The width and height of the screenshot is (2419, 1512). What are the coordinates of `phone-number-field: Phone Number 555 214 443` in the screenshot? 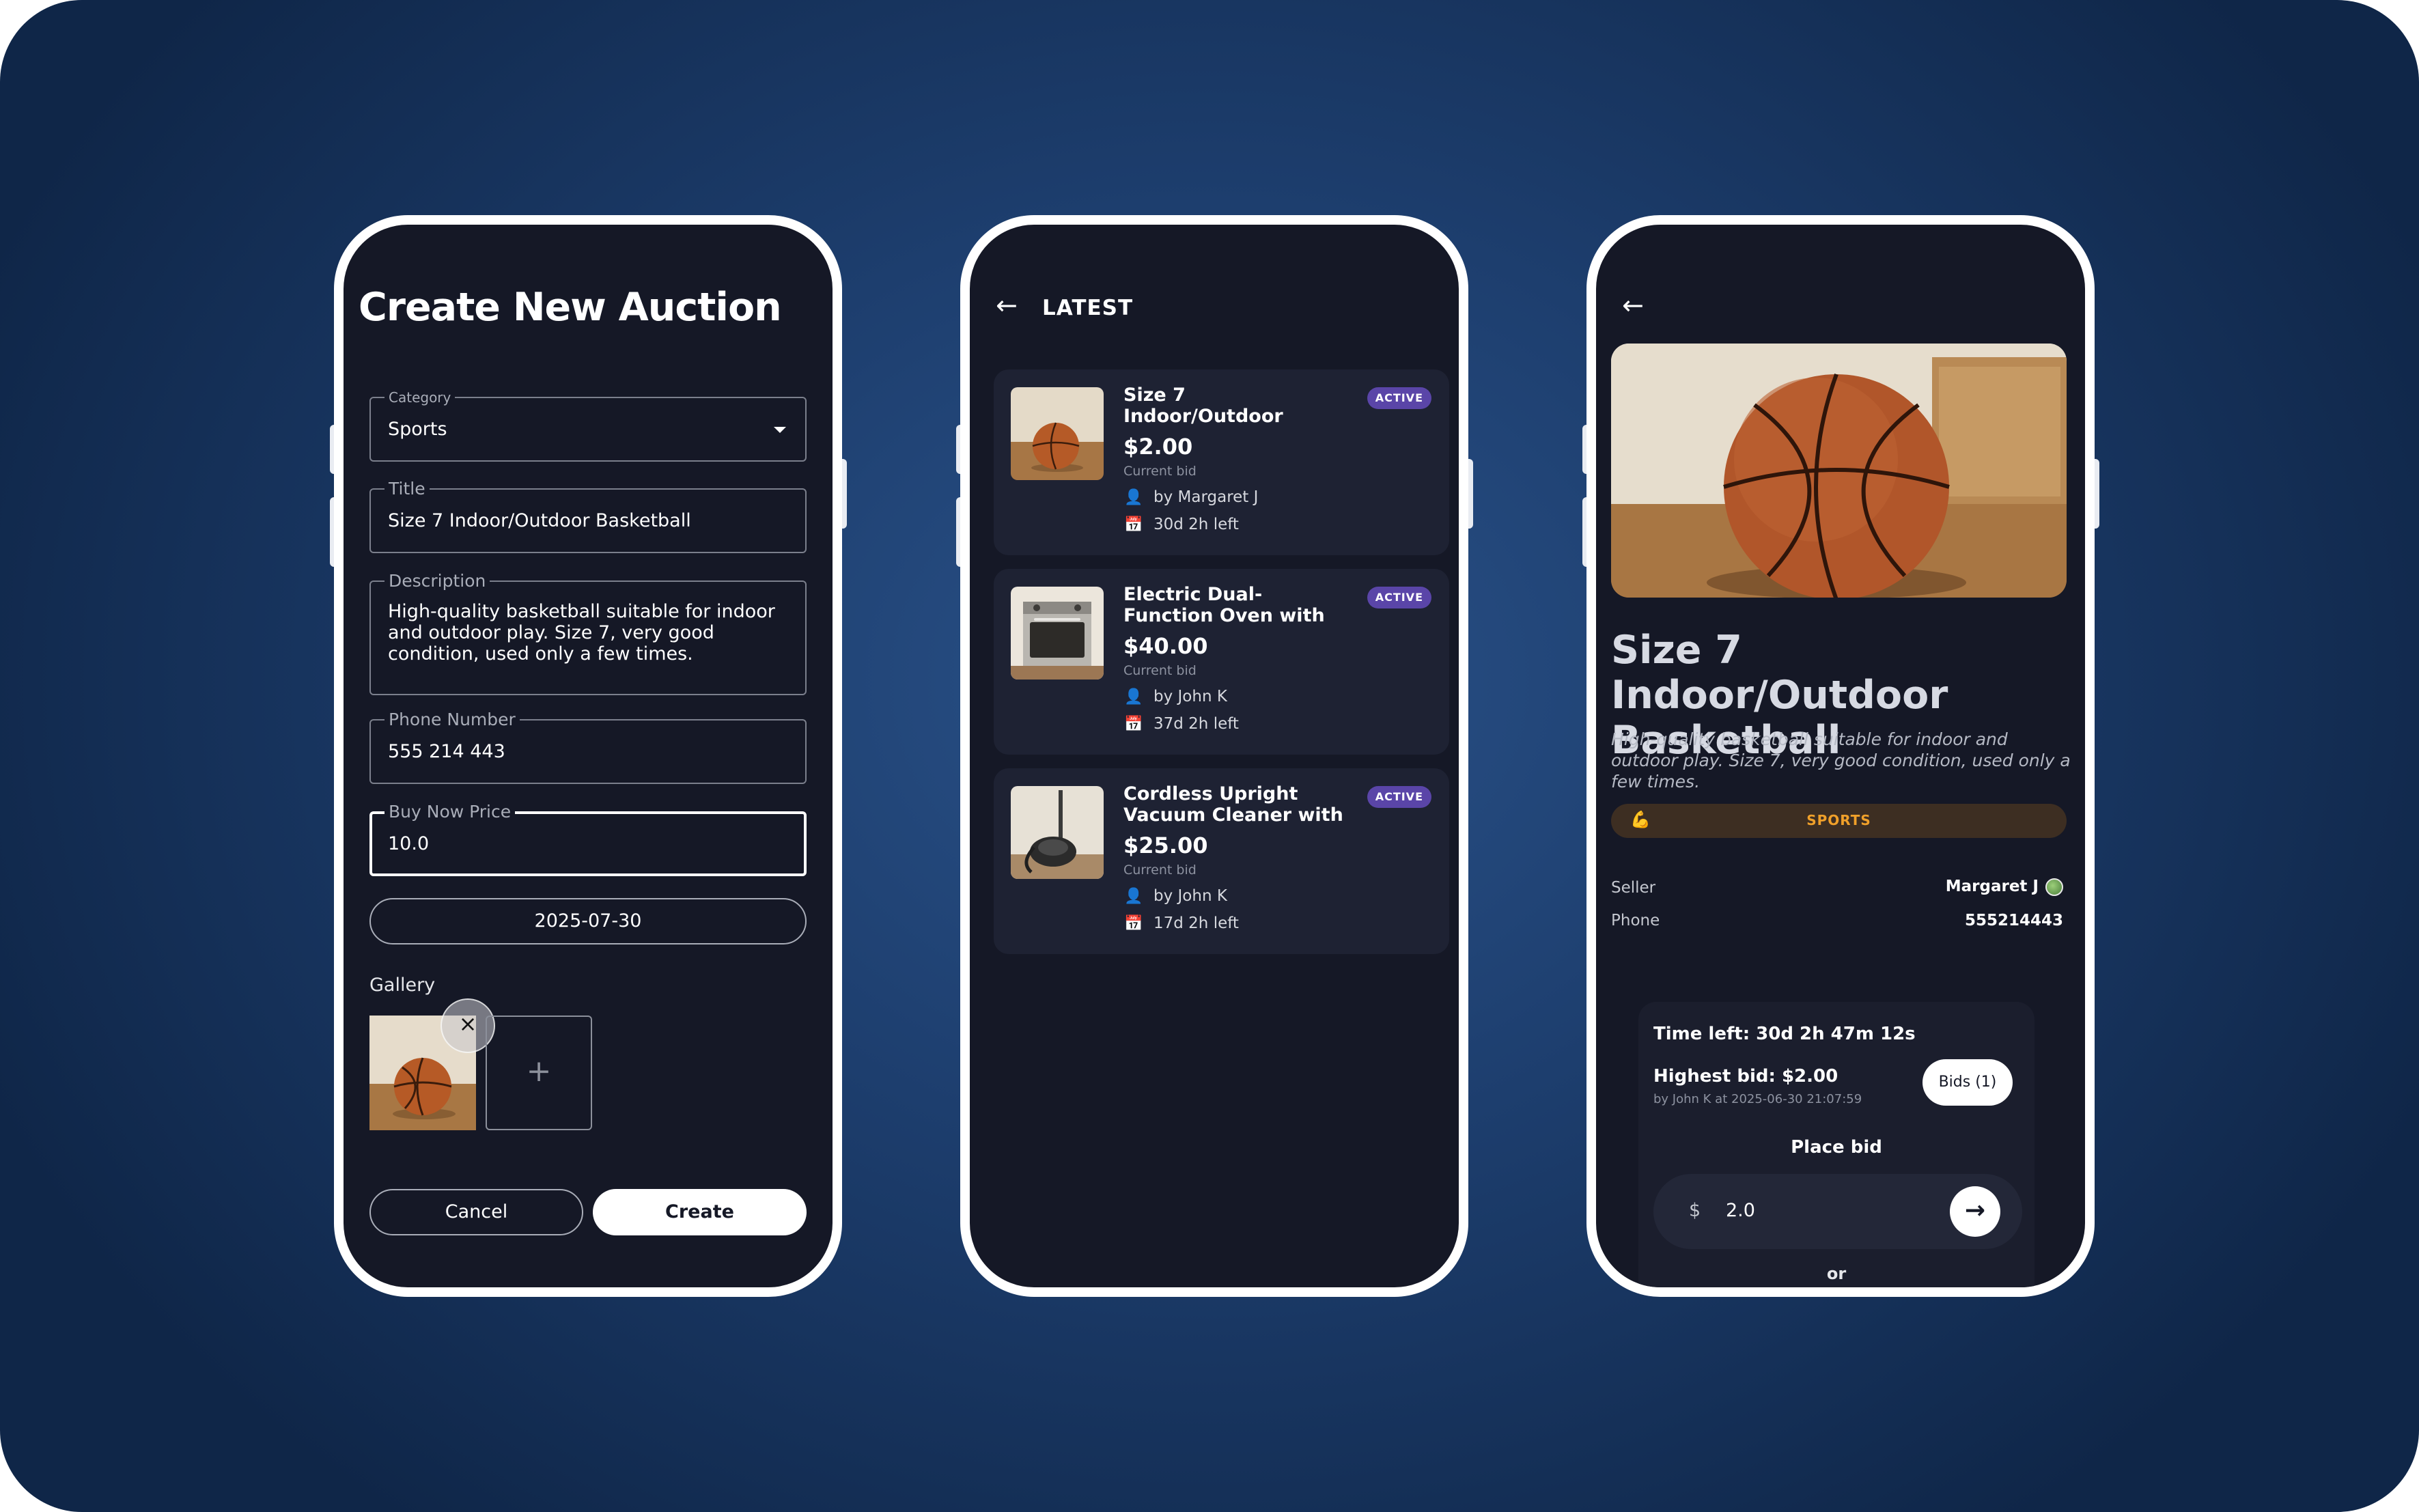 It's located at (588, 747).